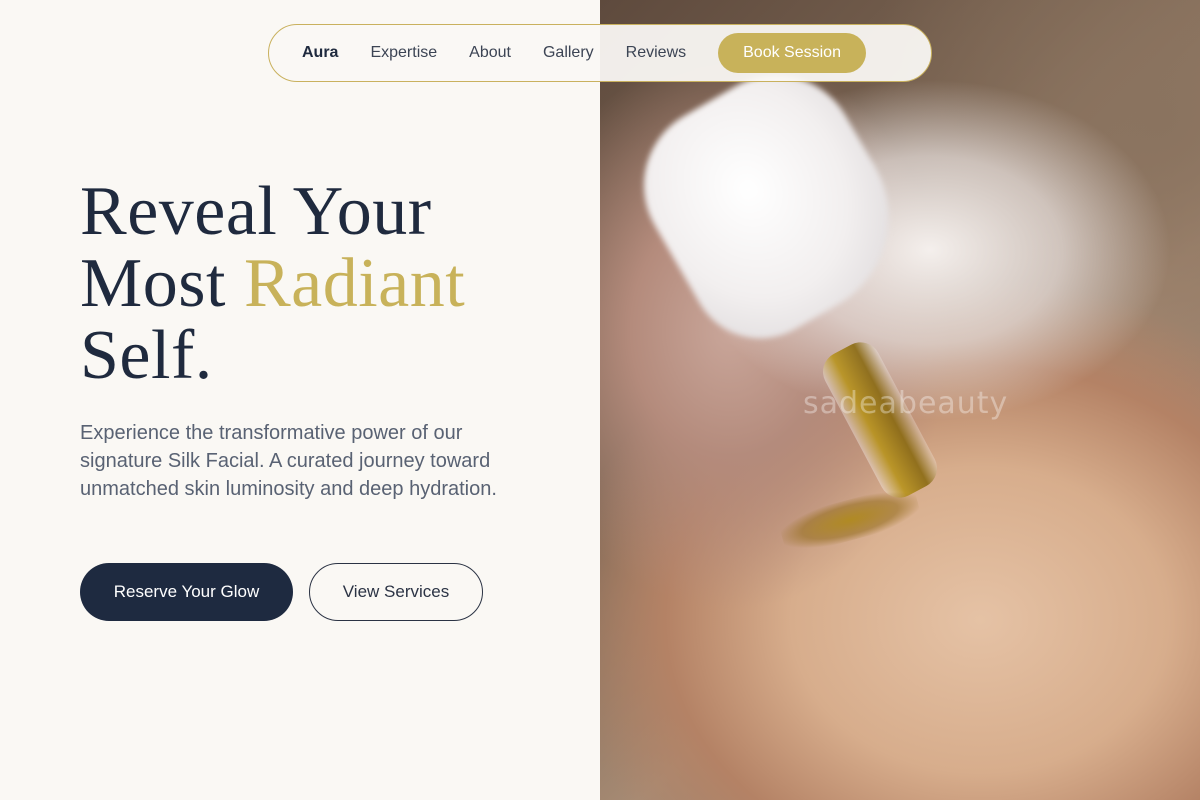 The height and width of the screenshot is (800, 1200). I want to click on reserve-your-glow-button: Reserve Your Glow, so click(186, 592).